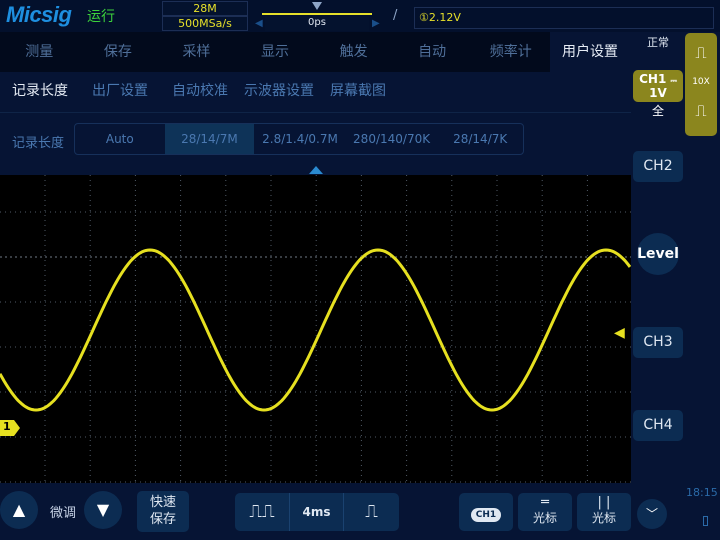  I want to click on bandwidth-limit: 全, so click(658, 110).